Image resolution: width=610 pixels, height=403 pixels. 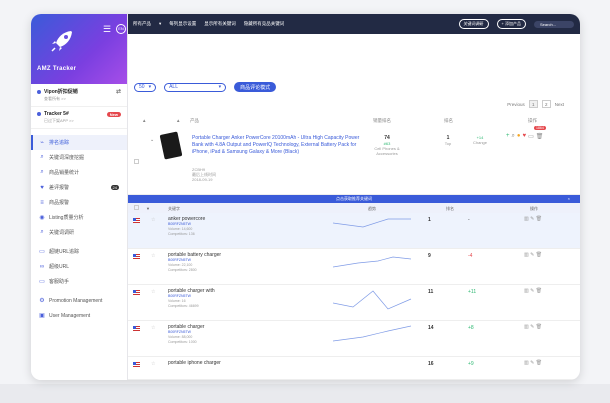 I want to click on keyword-rank: 16, so click(x=431, y=364).